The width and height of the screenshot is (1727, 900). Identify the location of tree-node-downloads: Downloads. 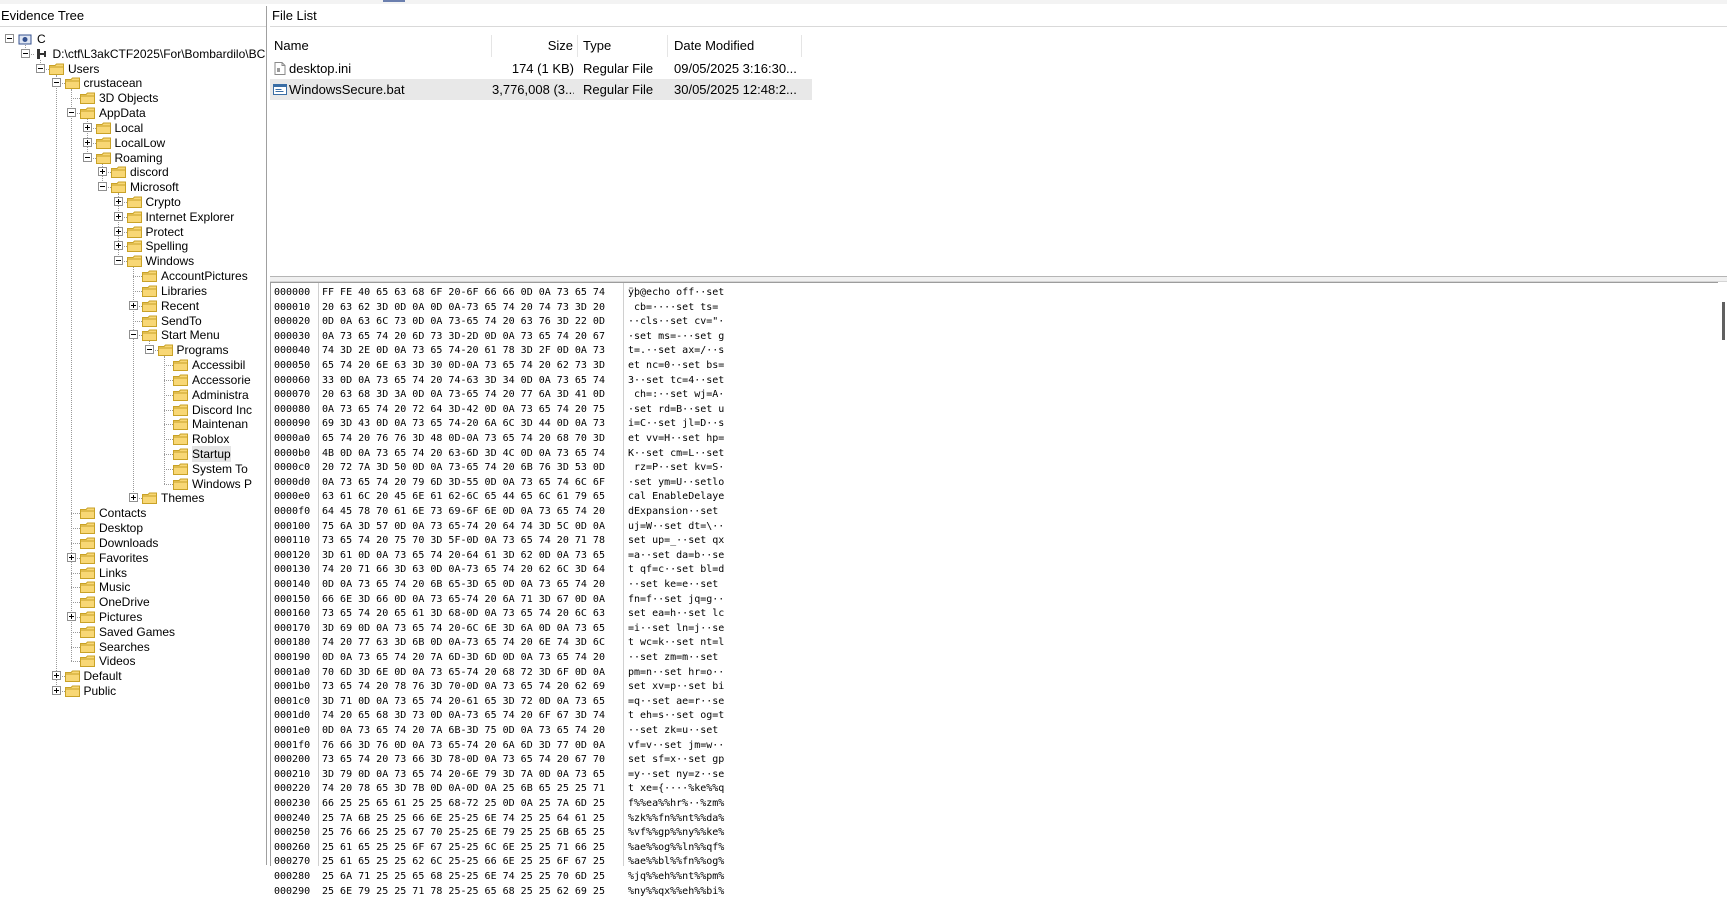
(133, 543).